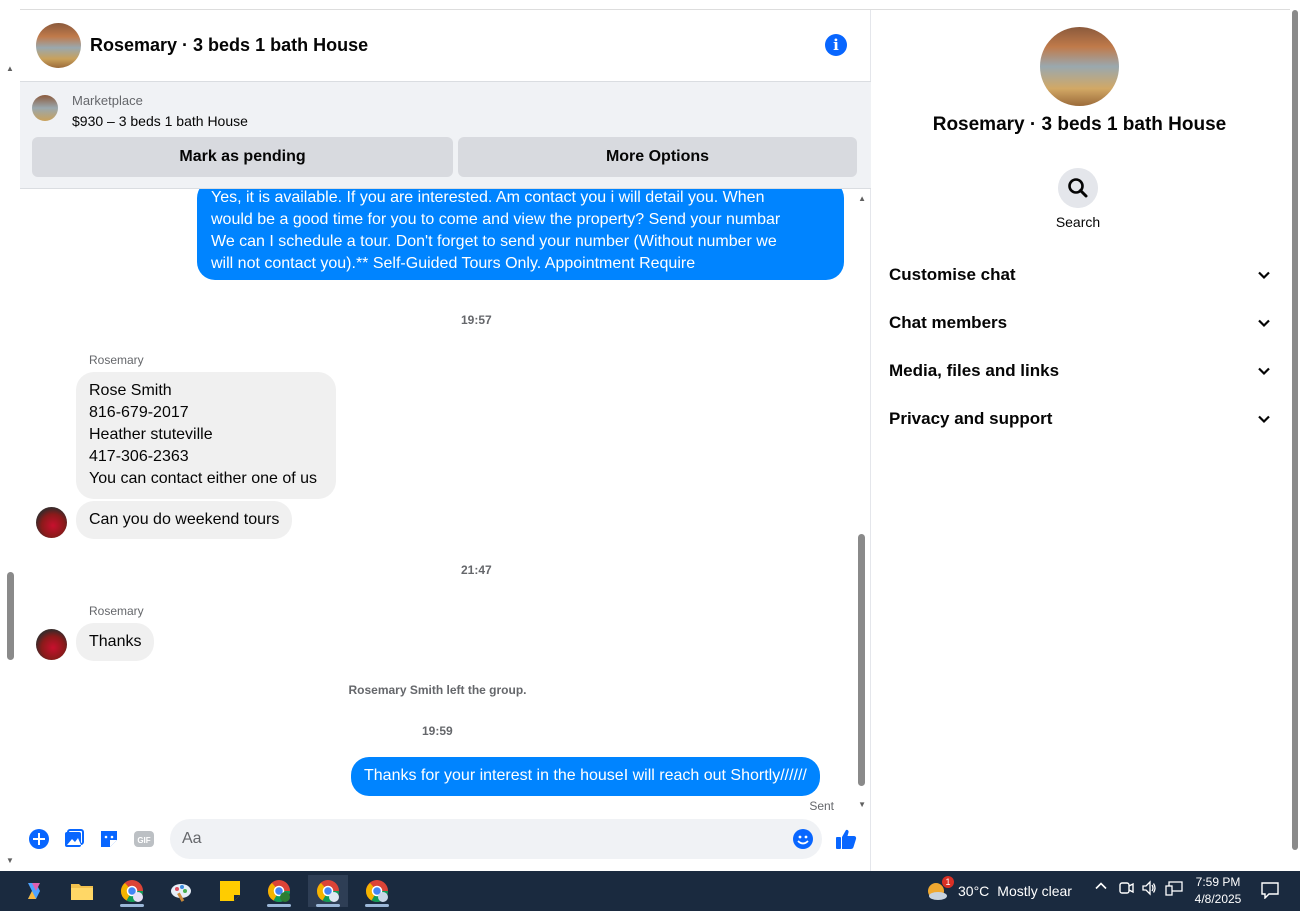 Image resolution: width=1300 pixels, height=911 pixels. I want to click on chat-info-title: Rosemary · 3 beds 1 bath House, so click(1079, 124).